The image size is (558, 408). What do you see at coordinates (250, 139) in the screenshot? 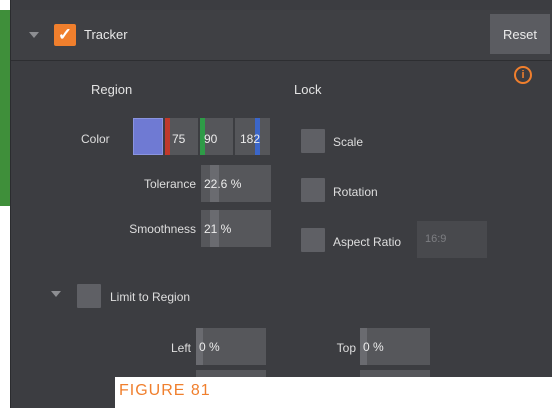
I see `blue-channel-value: 182` at bounding box center [250, 139].